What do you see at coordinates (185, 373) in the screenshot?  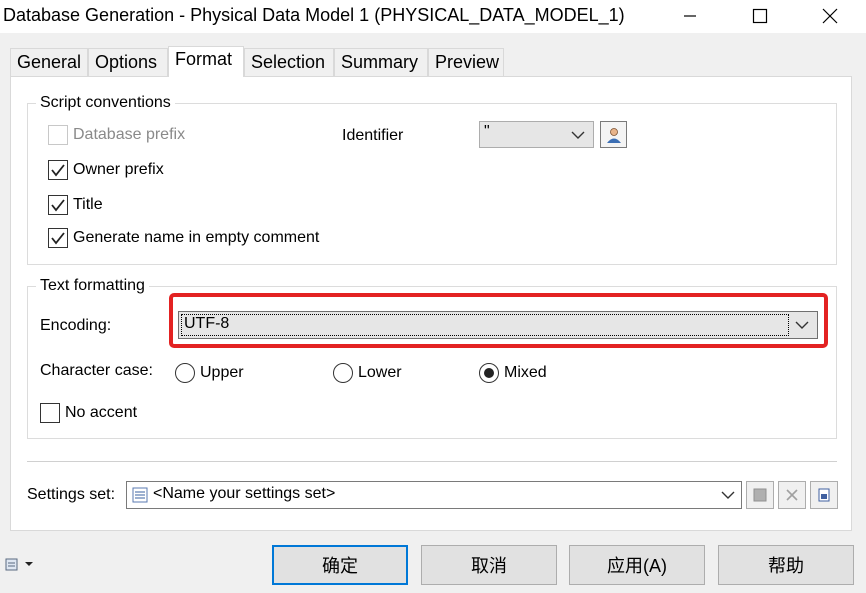 I see `case-upper-radio` at bounding box center [185, 373].